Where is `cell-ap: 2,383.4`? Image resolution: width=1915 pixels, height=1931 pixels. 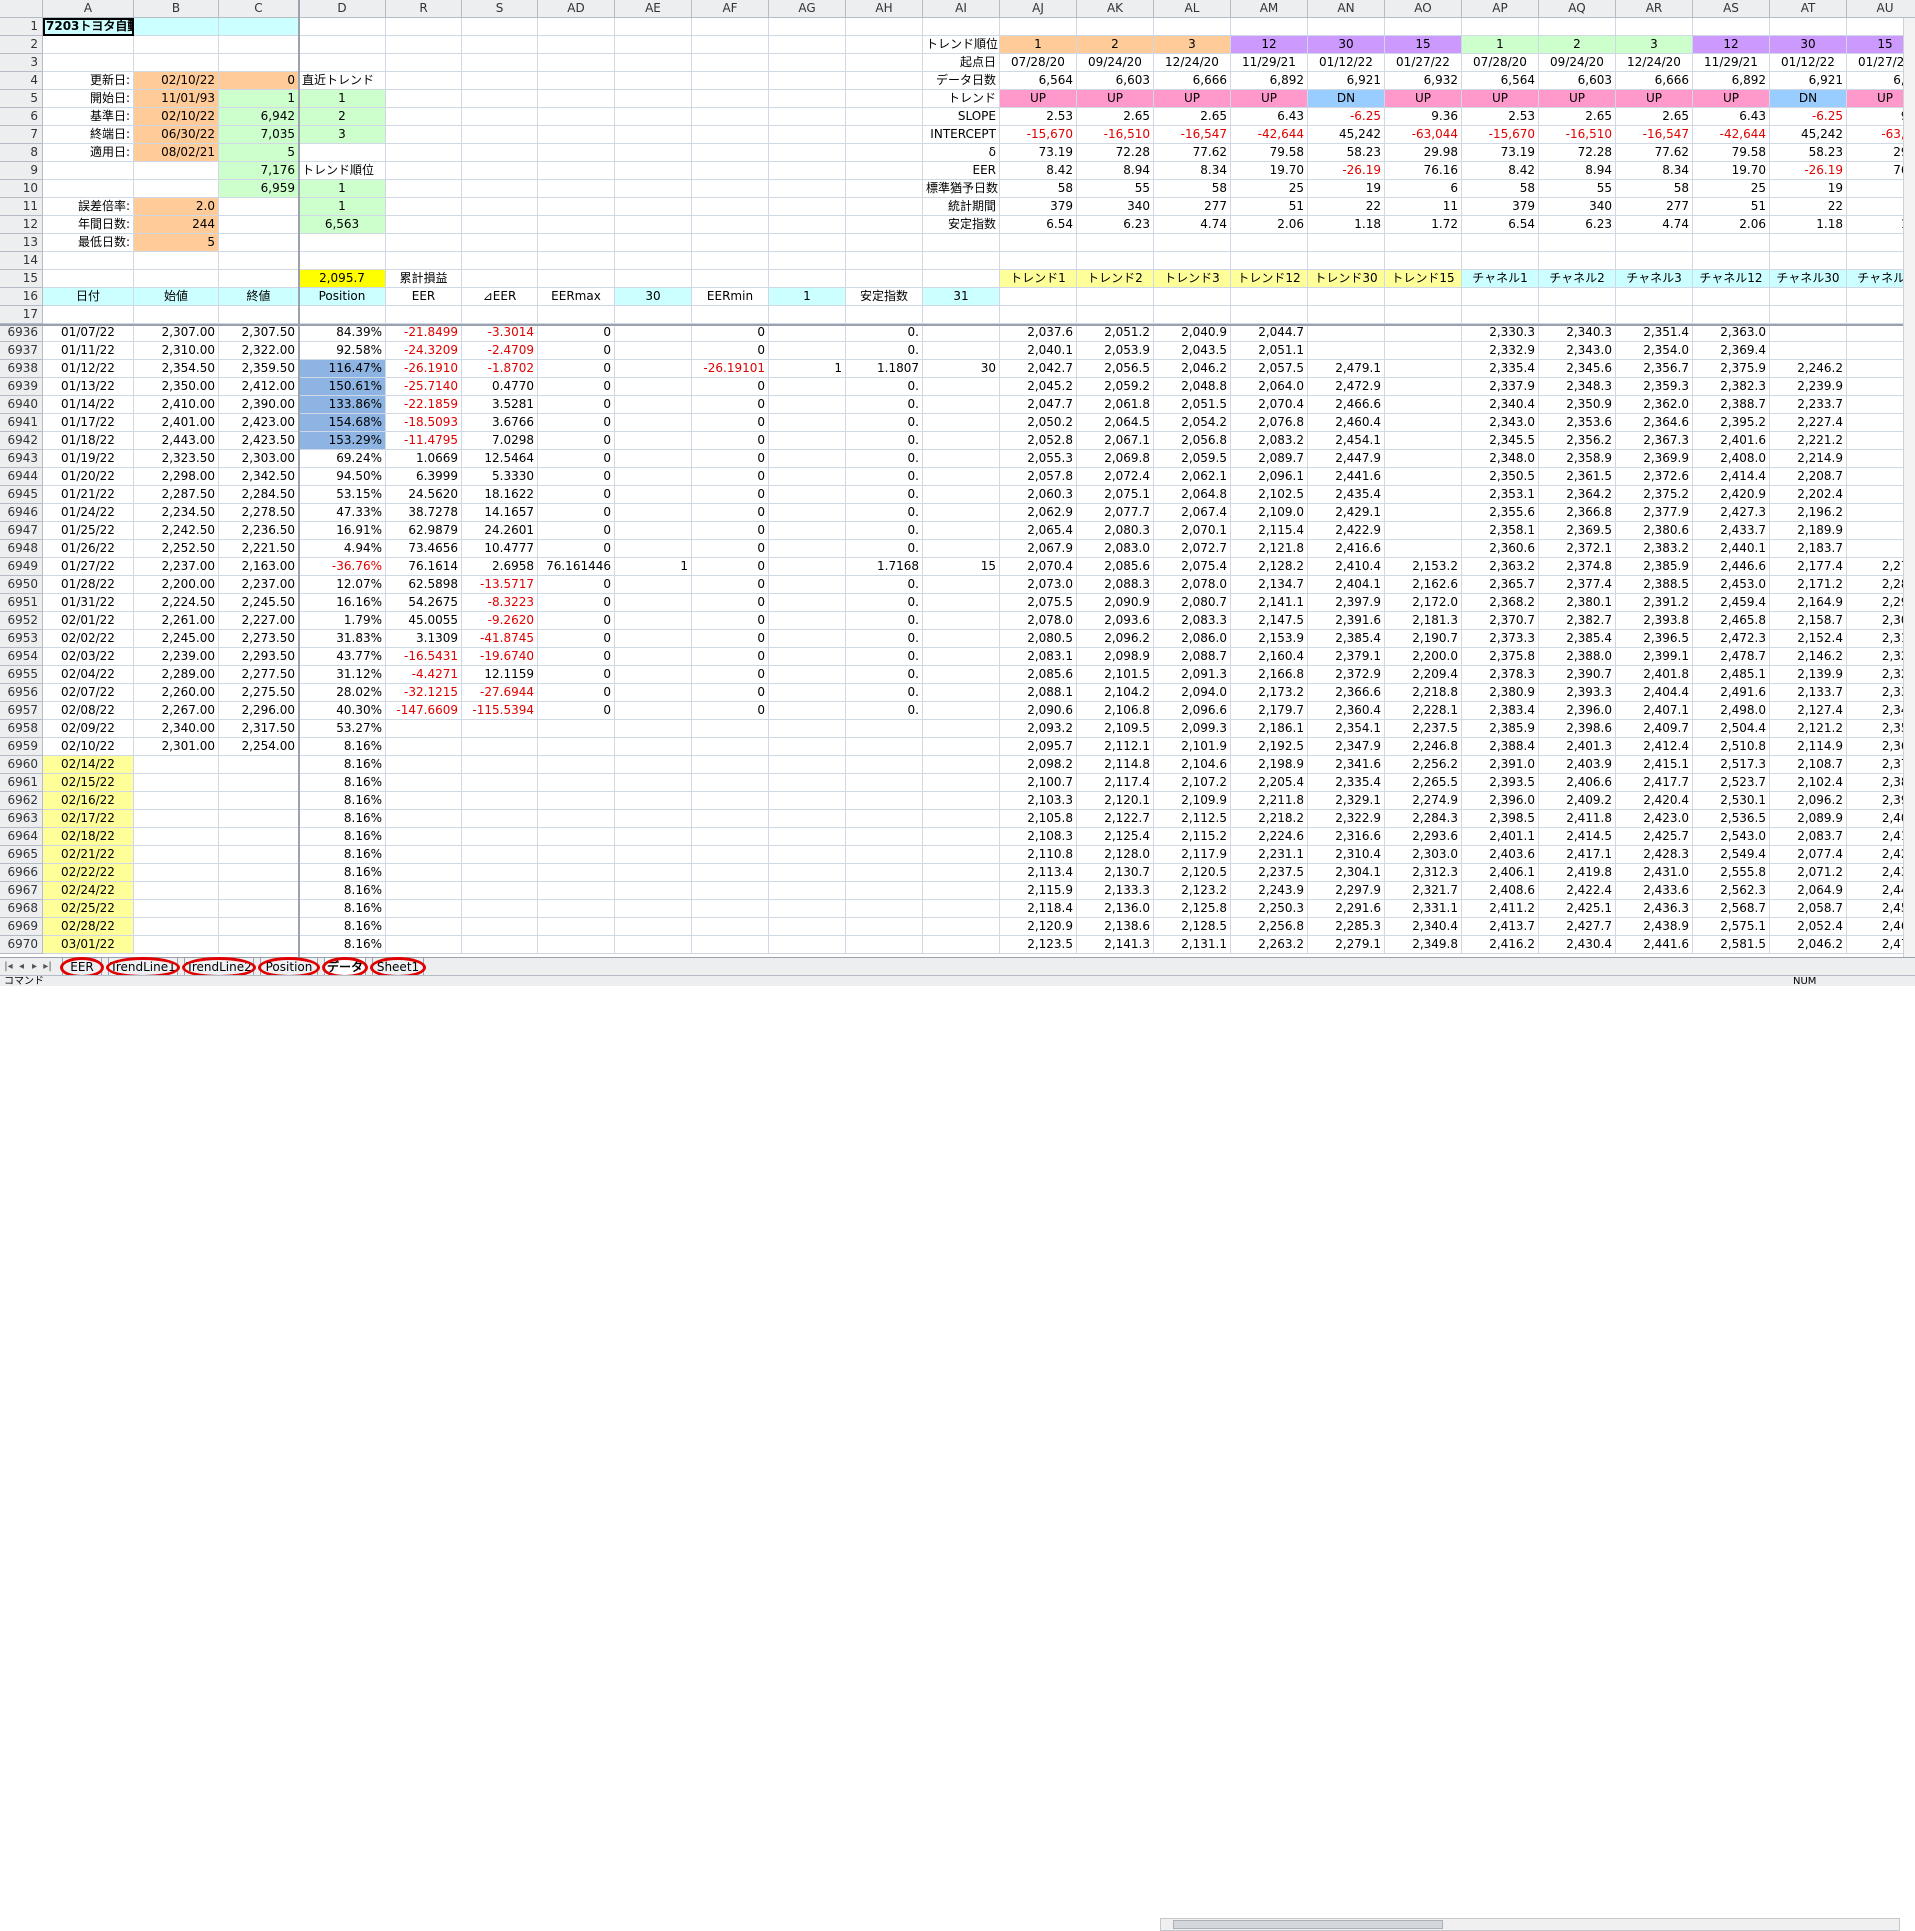
cell-ap: 2,383.4 is located at coordinates (1500, 711).